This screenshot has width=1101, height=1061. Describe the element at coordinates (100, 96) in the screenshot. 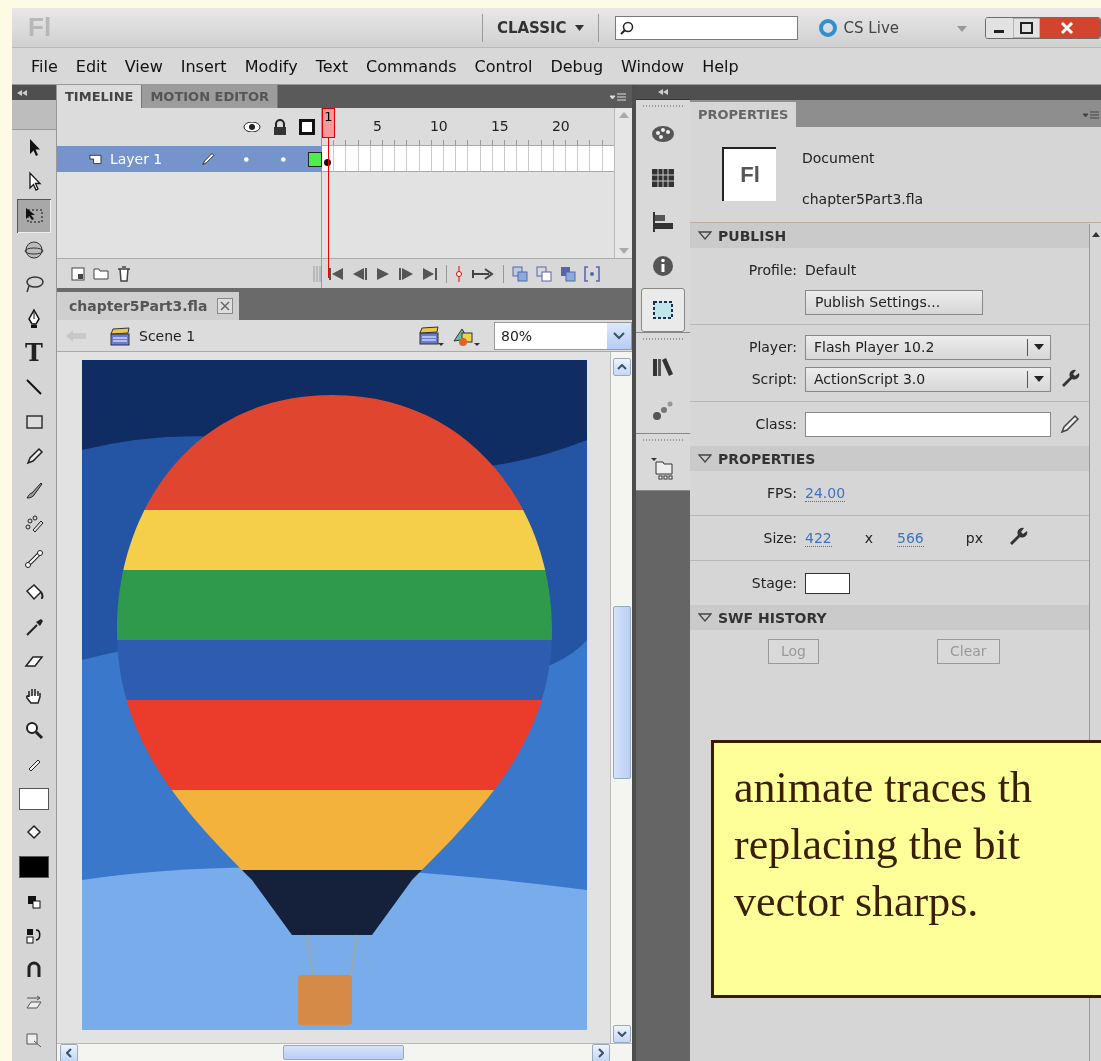

I see `panel-tab: TIMELINE` at that location.